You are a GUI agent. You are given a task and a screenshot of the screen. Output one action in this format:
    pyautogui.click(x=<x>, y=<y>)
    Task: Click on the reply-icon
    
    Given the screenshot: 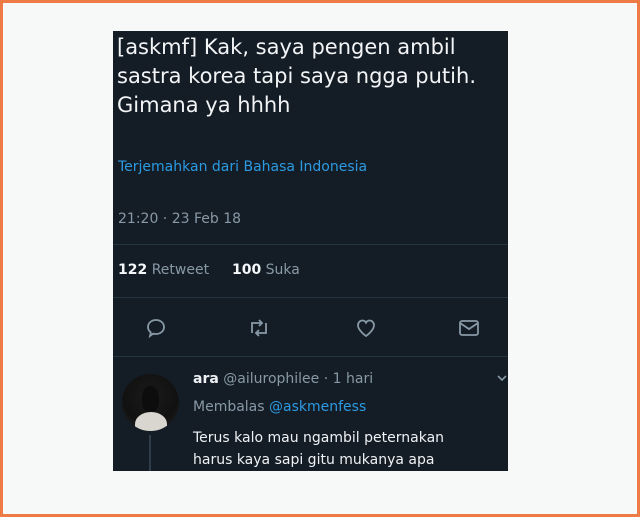 What is the action you would take?
    pyautogui.click(x=156, y=328)
    